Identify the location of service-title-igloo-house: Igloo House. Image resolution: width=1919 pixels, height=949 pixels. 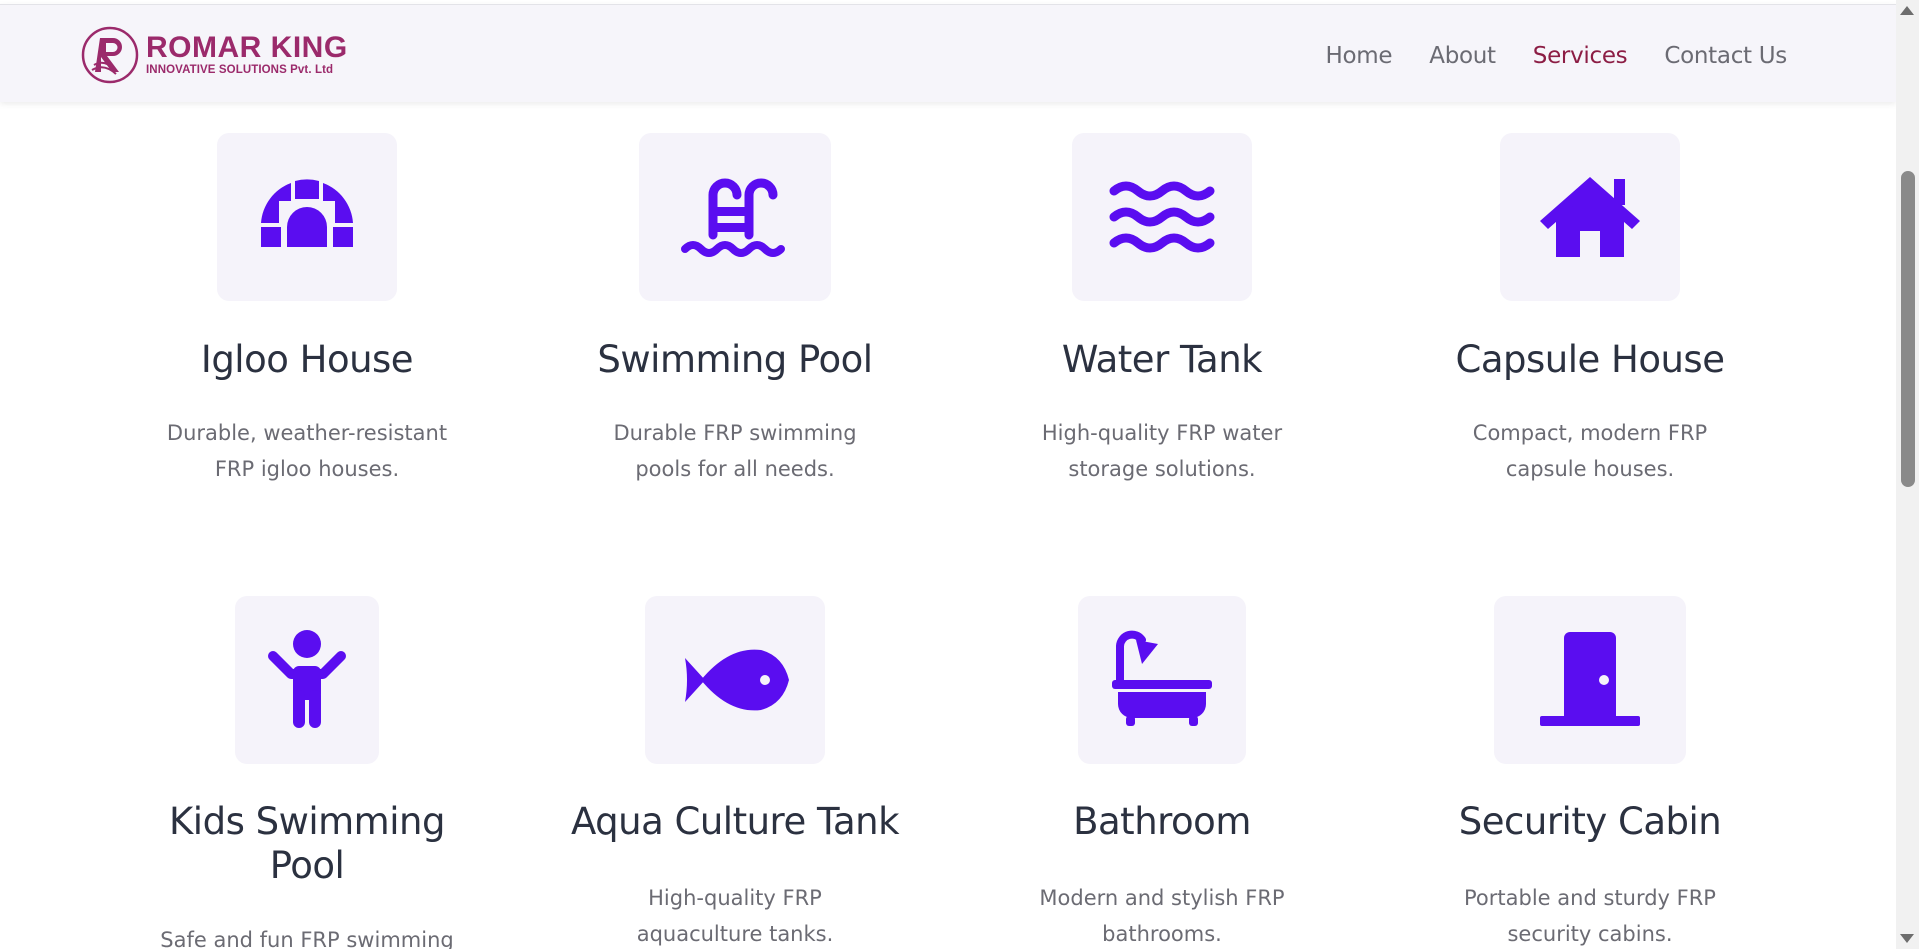
(307, 359).